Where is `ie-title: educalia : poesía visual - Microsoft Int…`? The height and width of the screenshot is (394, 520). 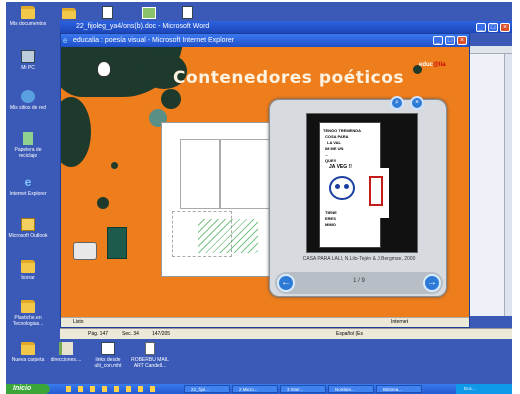
ie-title: educalia : poesía visual - Microsoft Int… is located at coordinates (154, 40).